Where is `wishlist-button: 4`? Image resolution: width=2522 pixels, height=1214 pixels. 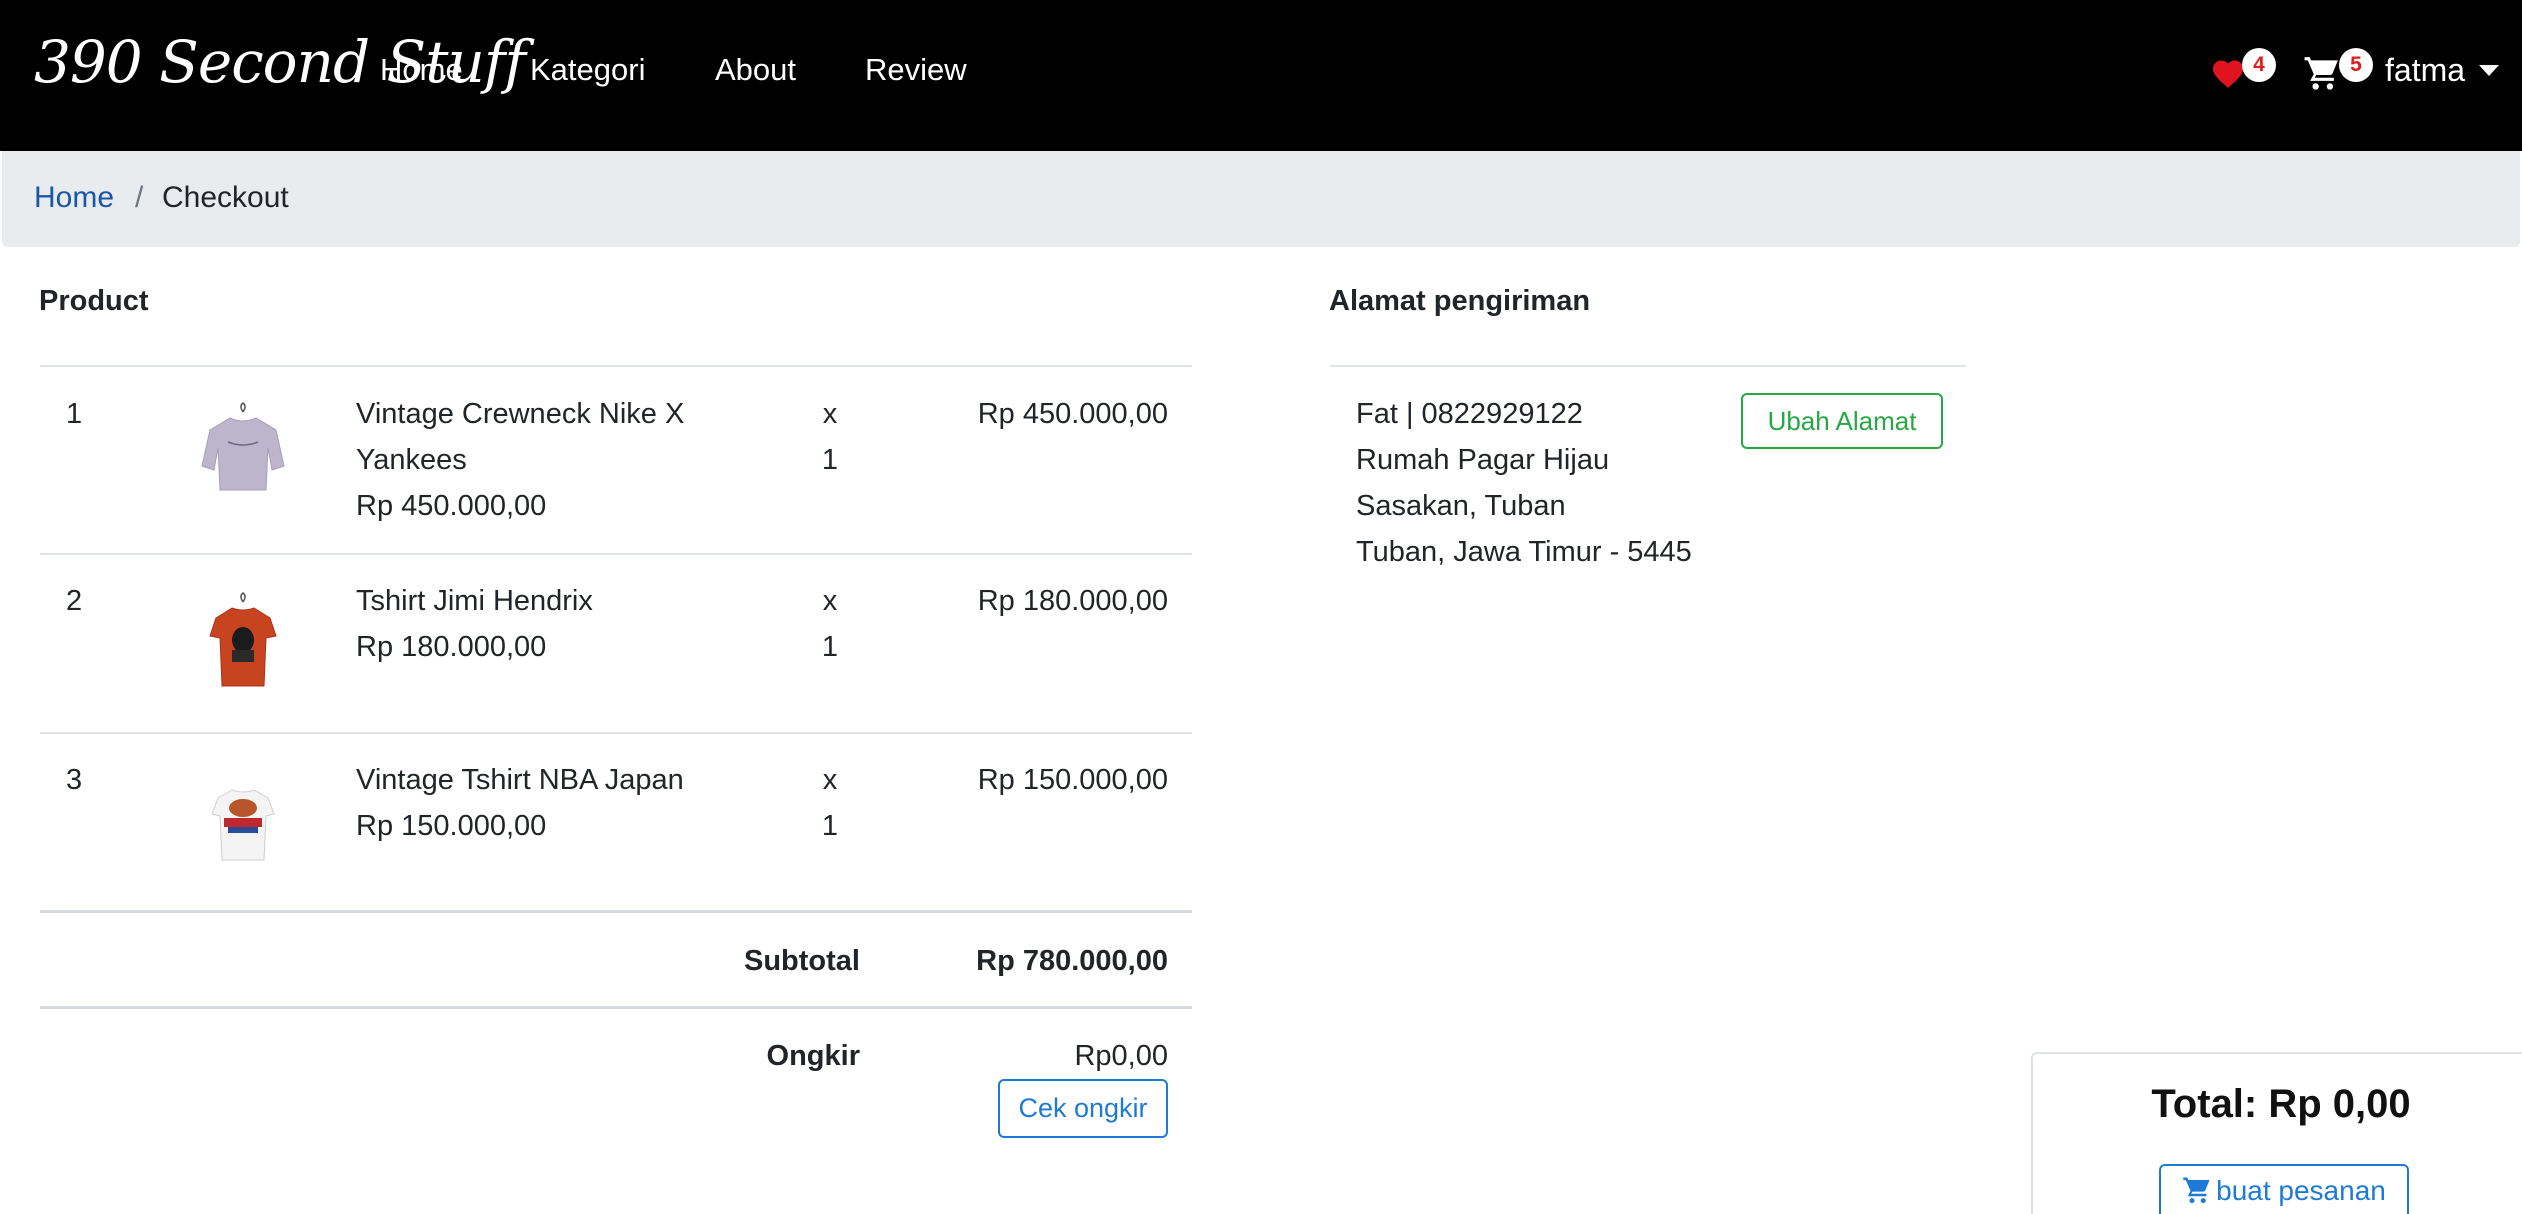
wishlist-button: 4 is located at coordinates (2243, 73).